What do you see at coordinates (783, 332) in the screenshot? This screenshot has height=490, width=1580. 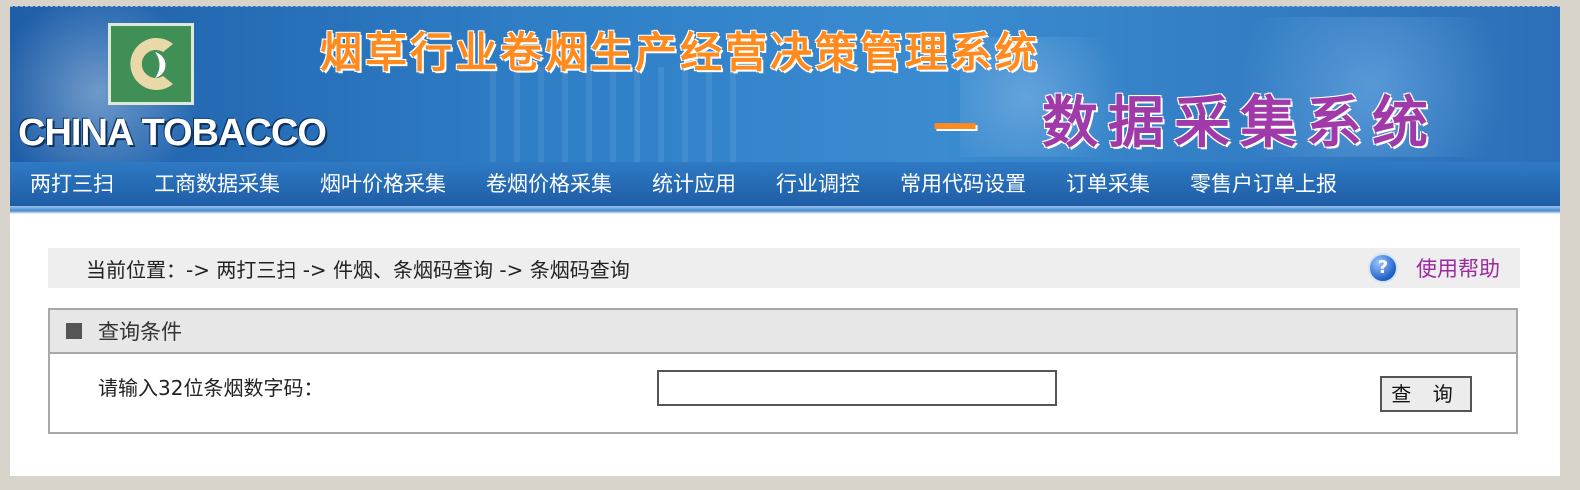 I see `query-panel-header: 查询条件` at bounding box center [783, 332].